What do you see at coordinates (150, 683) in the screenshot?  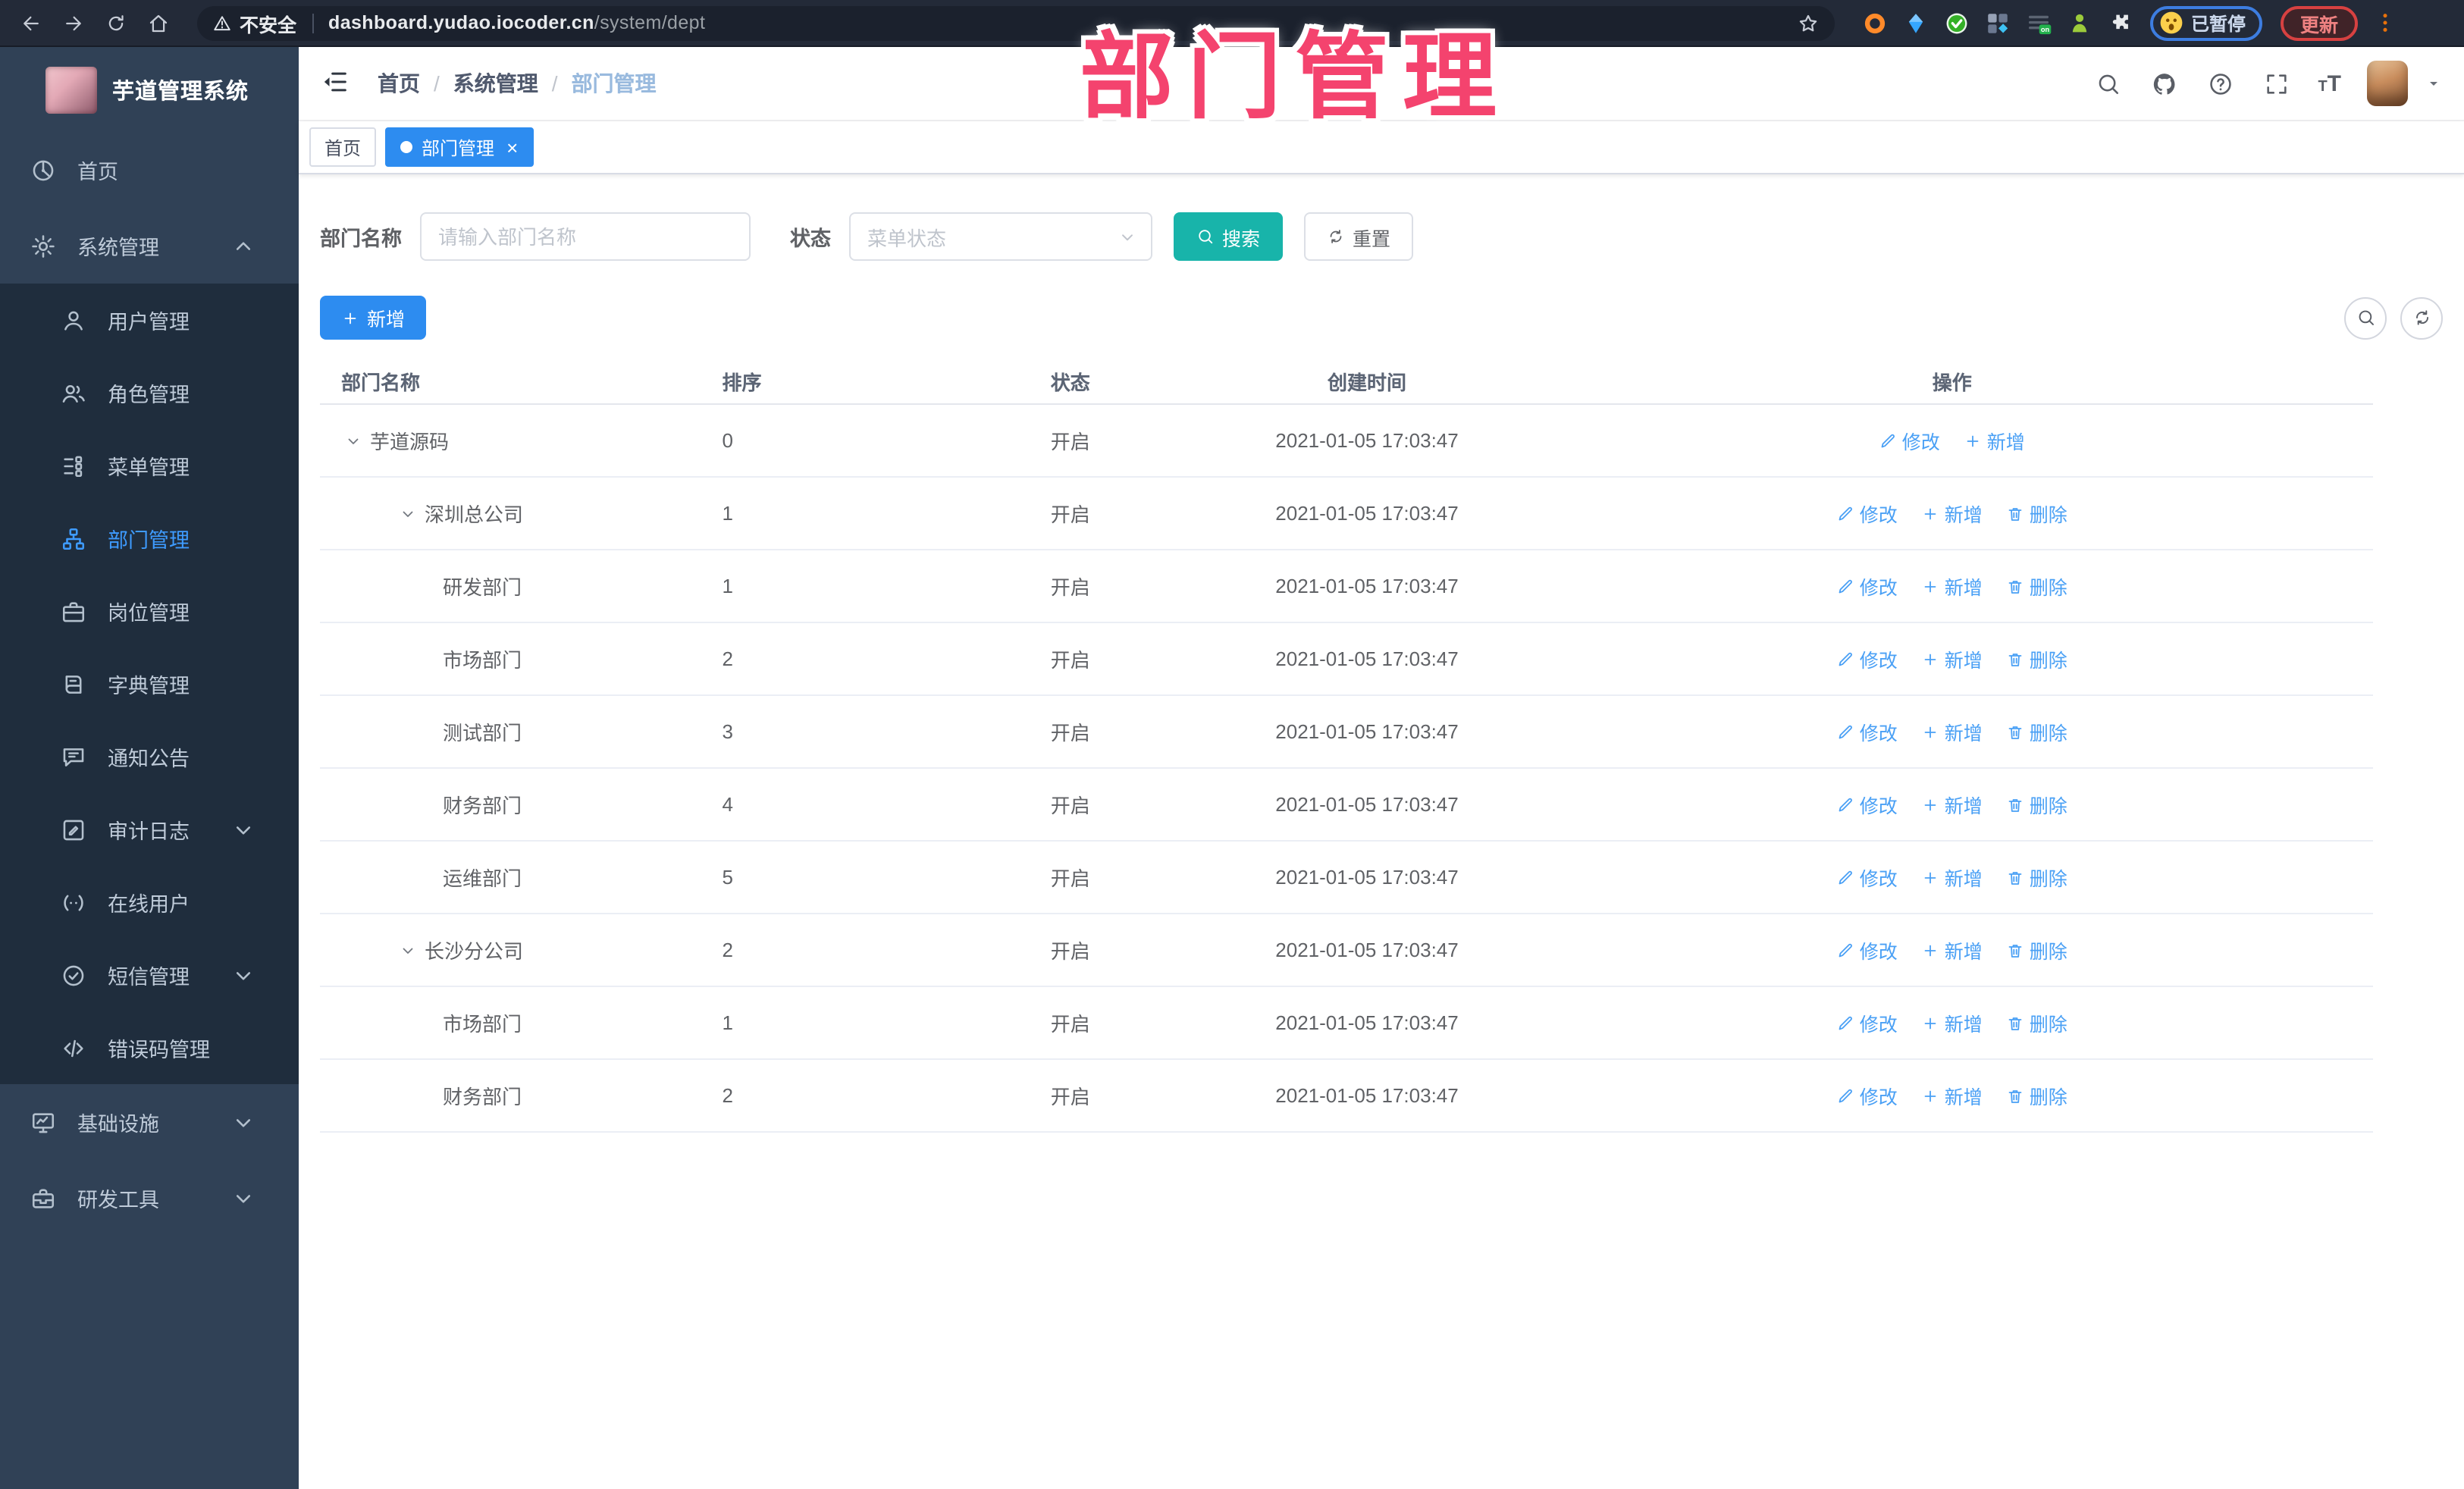 I see `sidebar-item-字典管理: 字典管理` at bounding box center [150, 683].